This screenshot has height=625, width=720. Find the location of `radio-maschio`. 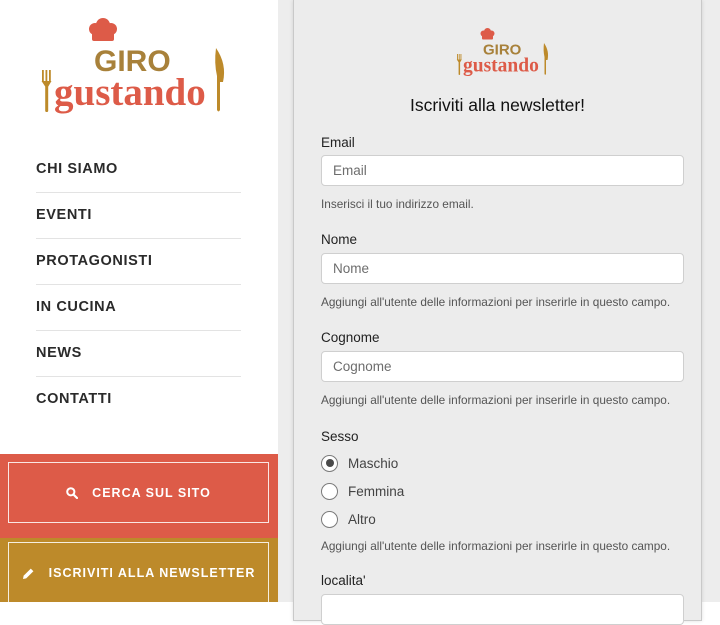

radio-maschio is located at coordinates (329, 463).